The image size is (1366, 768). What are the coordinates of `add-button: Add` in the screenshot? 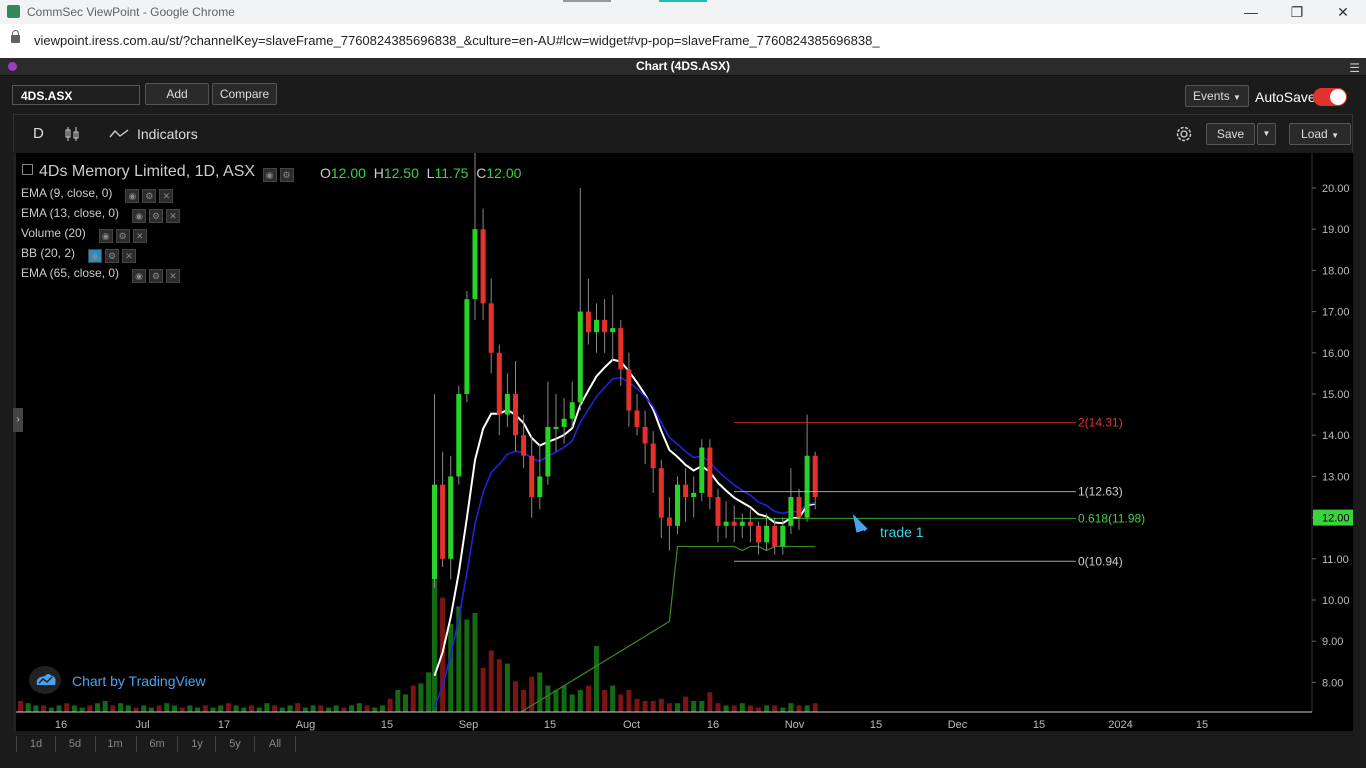 It's located at (177, 94).